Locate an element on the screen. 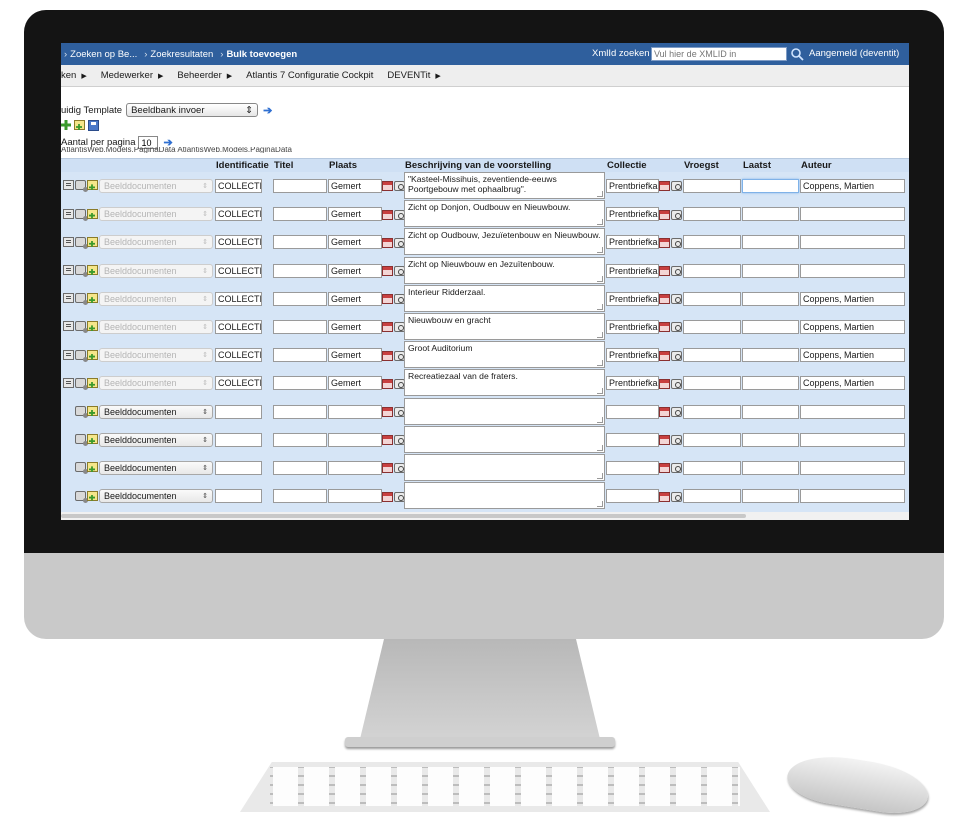 This screenshot has height=817, width=960. header-plaats: Plaats is located at coordinates (343, 165).